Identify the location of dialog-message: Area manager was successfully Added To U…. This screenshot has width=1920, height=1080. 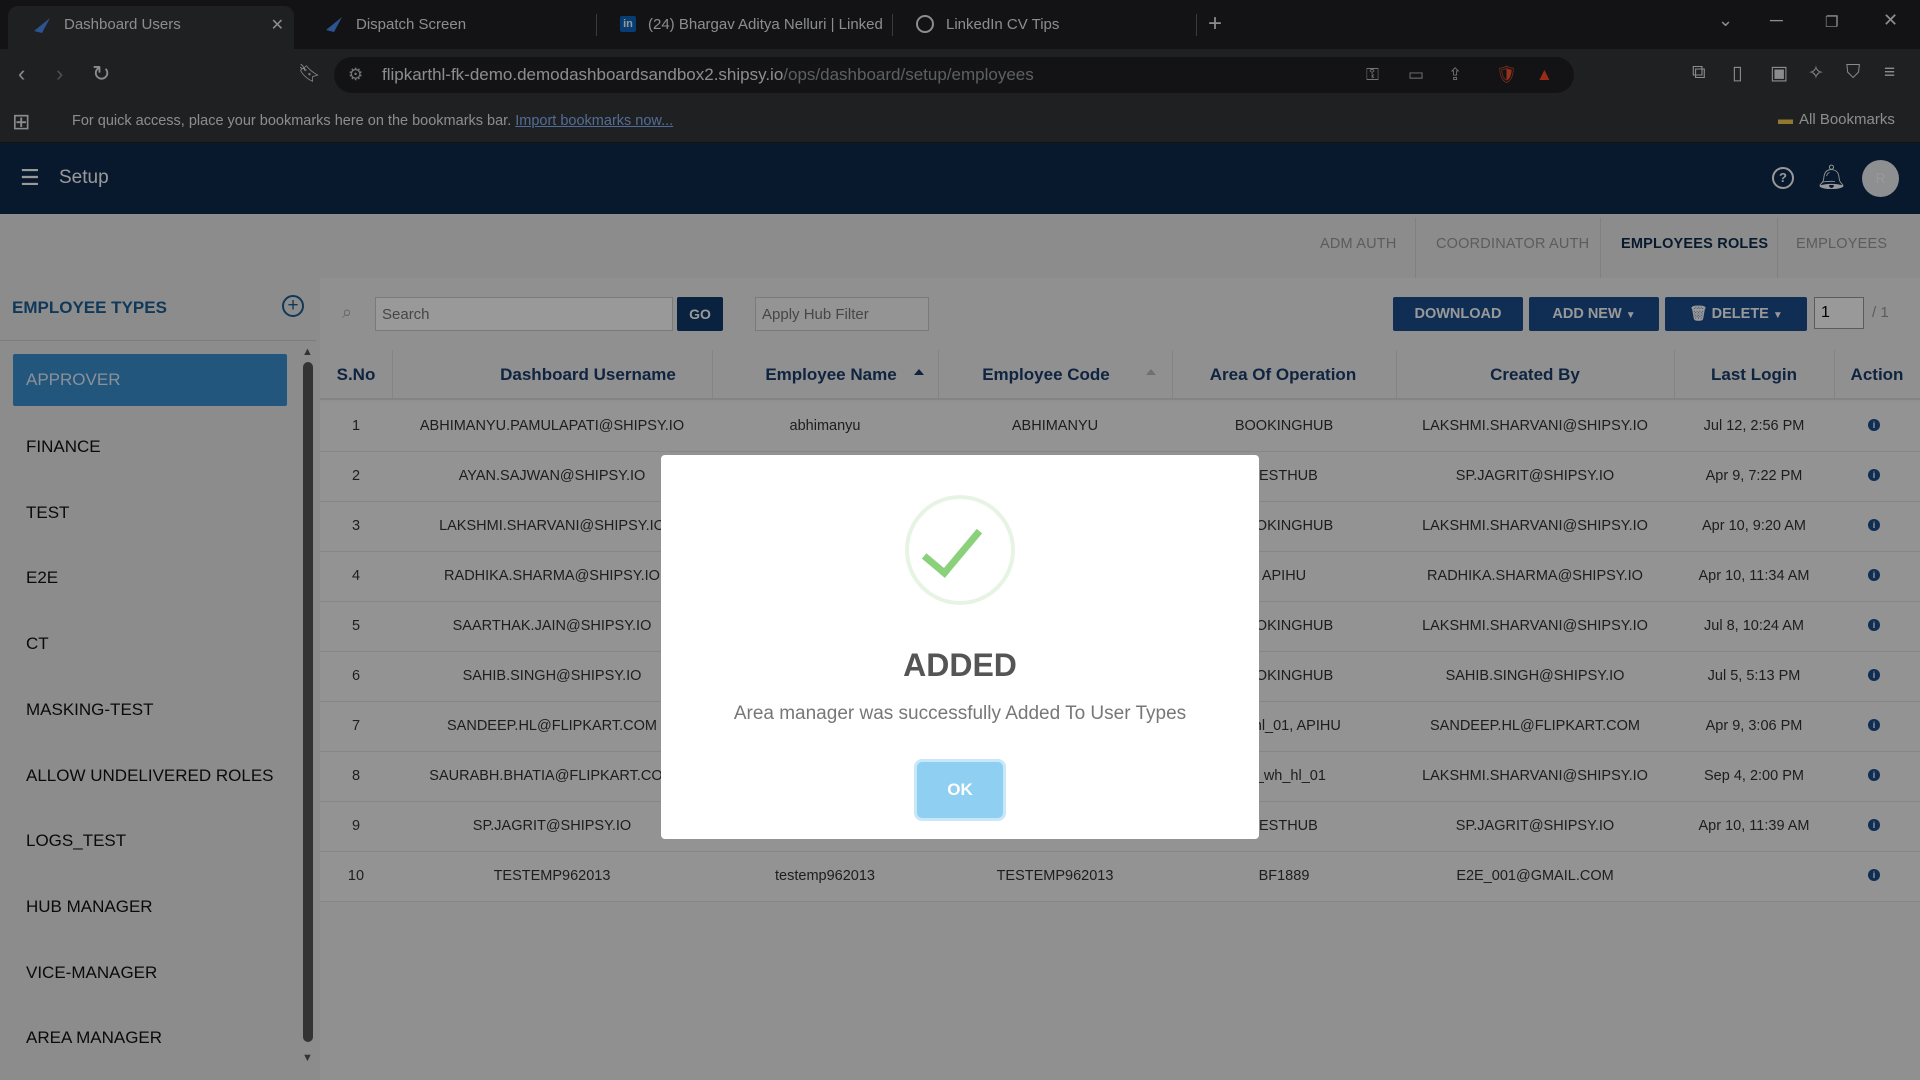
(960, 713).